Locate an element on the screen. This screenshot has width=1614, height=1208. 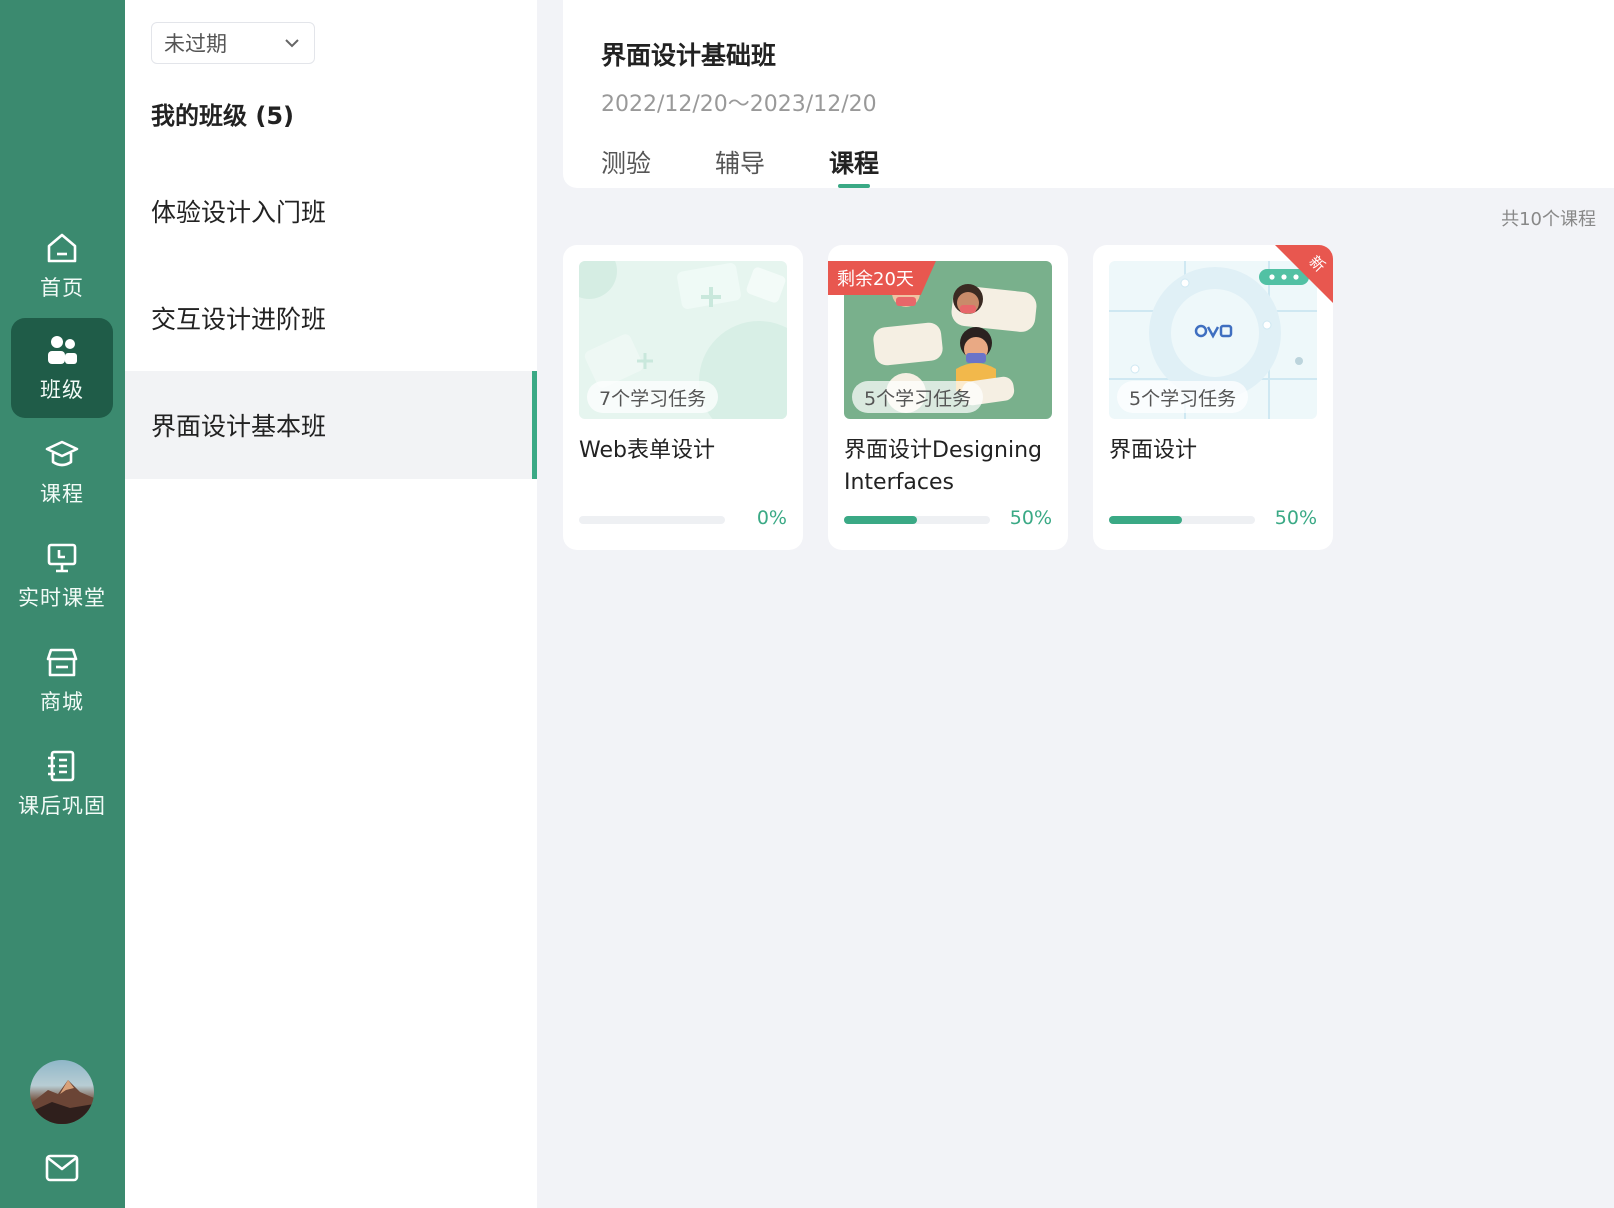
course-thumbnail: 7个学习任务 is located at coordinates (683, 340).